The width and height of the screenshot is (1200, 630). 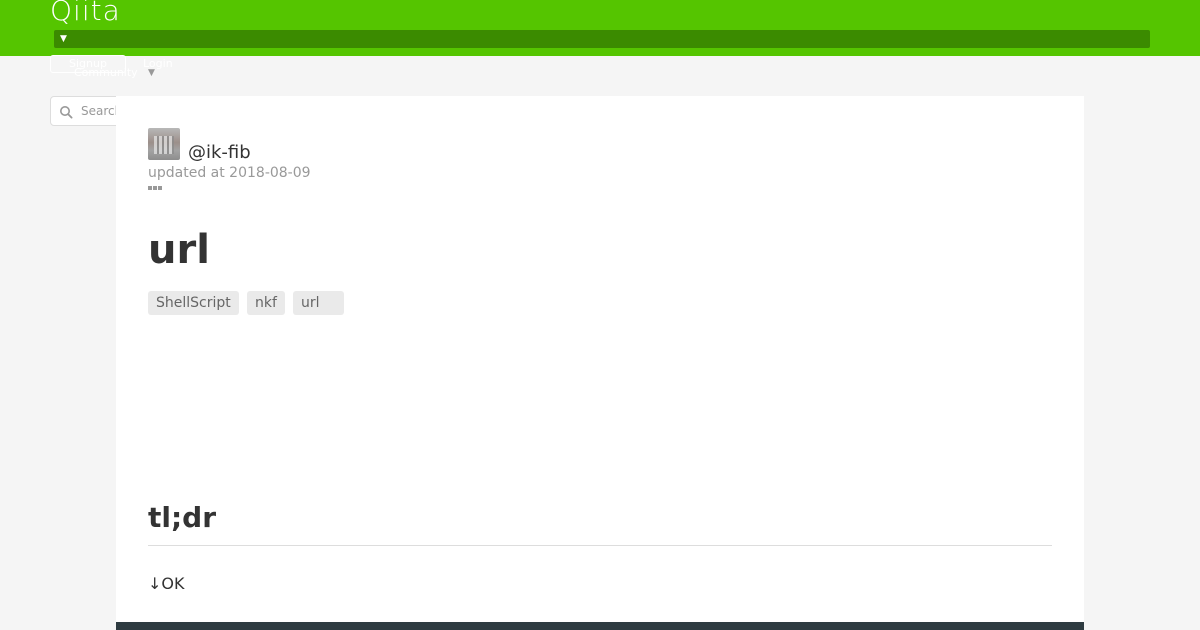 I want to click on header-menu-bar: ▼, so click(x=602, y=39).